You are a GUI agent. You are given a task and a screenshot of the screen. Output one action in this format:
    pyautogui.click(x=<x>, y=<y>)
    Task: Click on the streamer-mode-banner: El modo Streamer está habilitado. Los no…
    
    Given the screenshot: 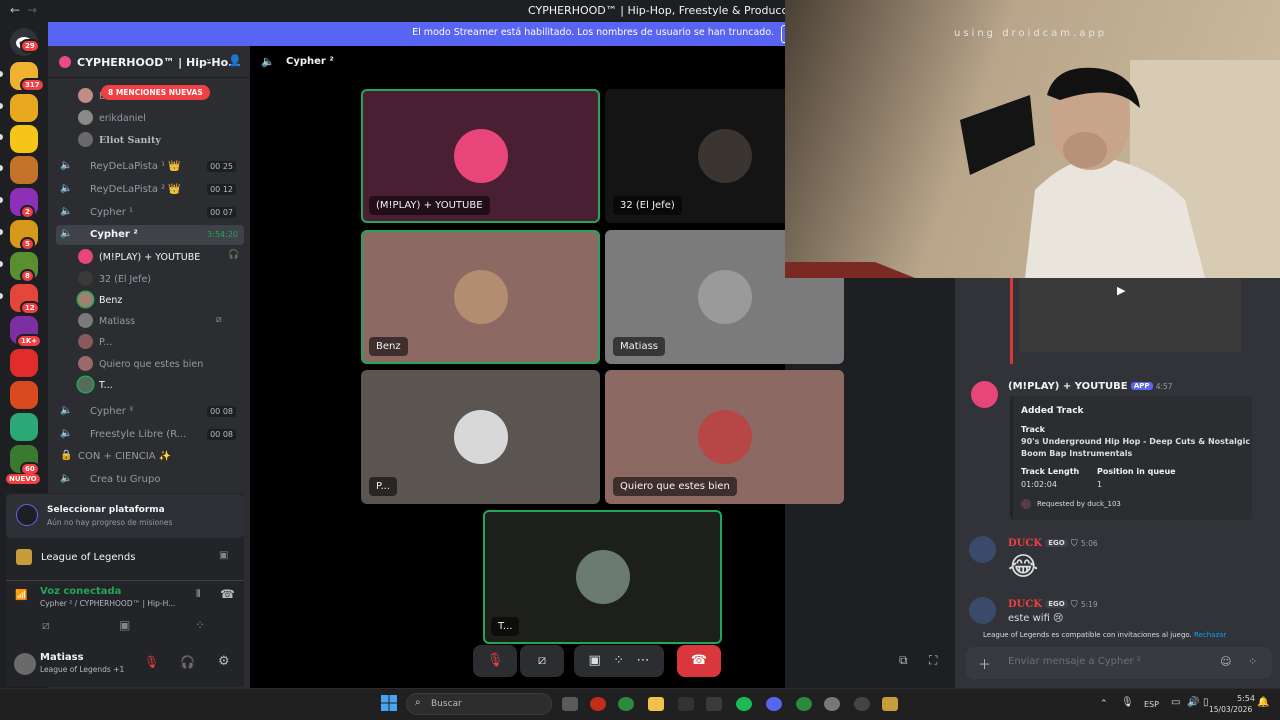 What is the action you would take?
    pyautogui.click(x=418, y=34)
    